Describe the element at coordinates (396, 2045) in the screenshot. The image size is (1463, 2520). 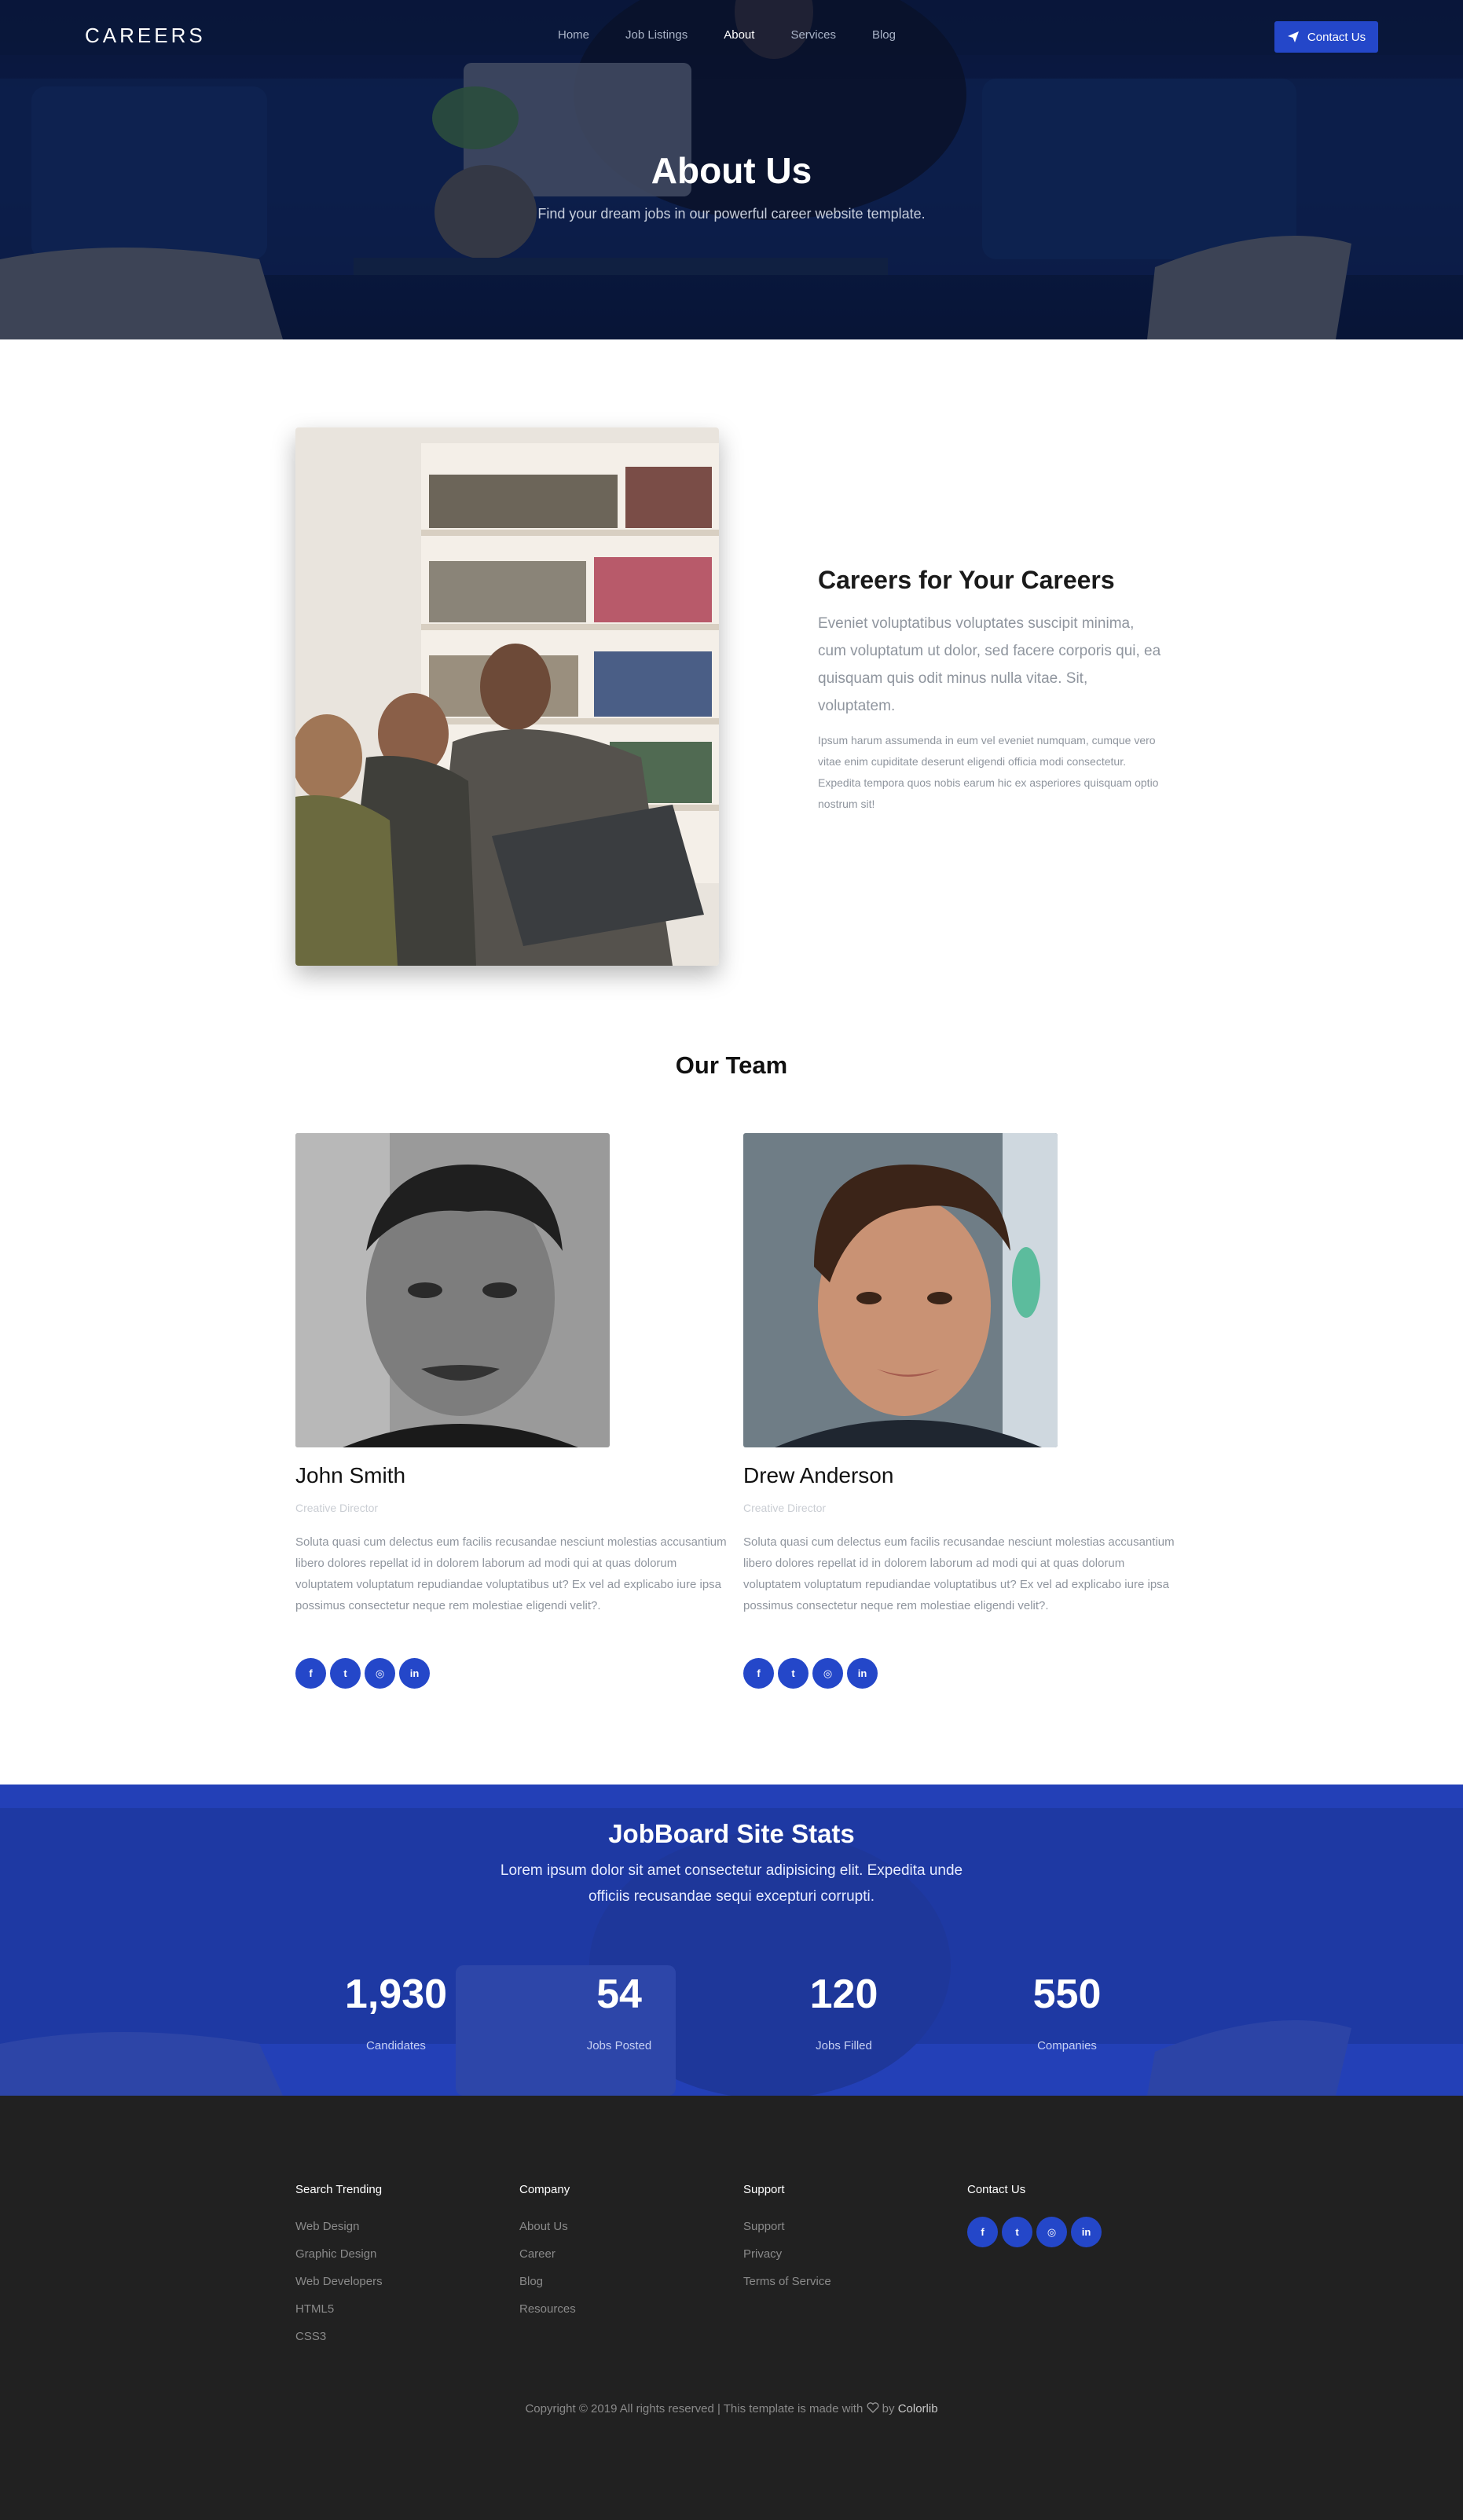
I see `stat-candidates-label: Candidates` at that location.